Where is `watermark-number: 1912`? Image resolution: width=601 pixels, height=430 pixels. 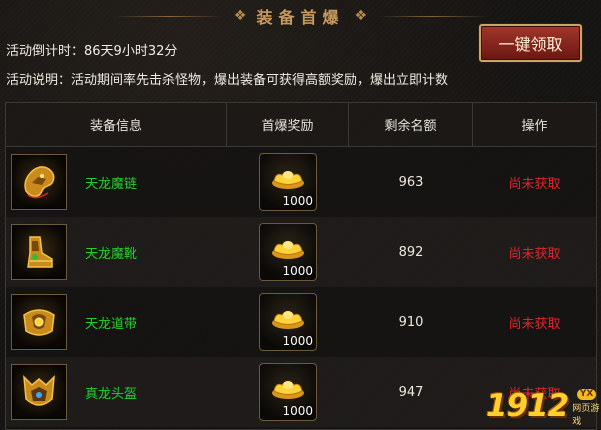
watermark-number: 1912 is located at coordinates (527, 406).